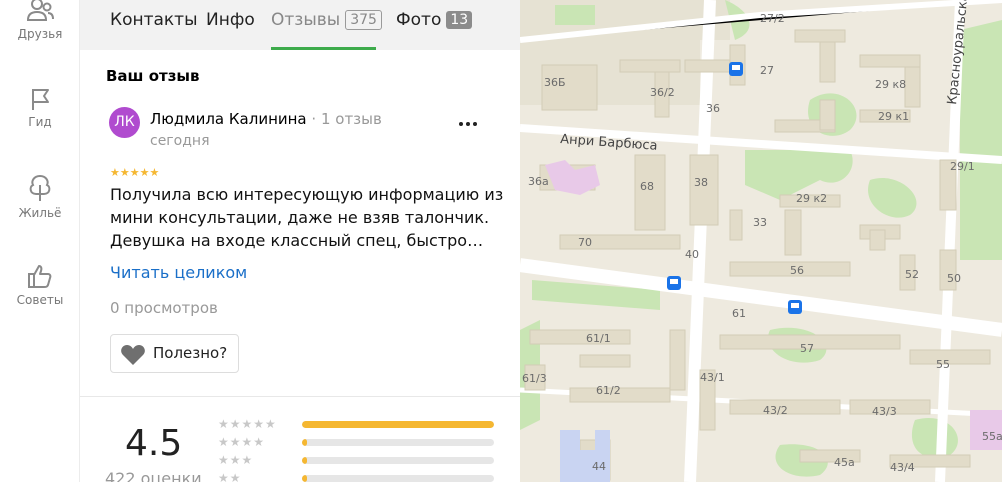 The width and height of the screenshot is (1002, 482). What do you see at coordinates (40, 241) in the screenshot?
I see `left-nav-rail: Друзья Гид Жильё Советы` at bounding box center [40, 241].